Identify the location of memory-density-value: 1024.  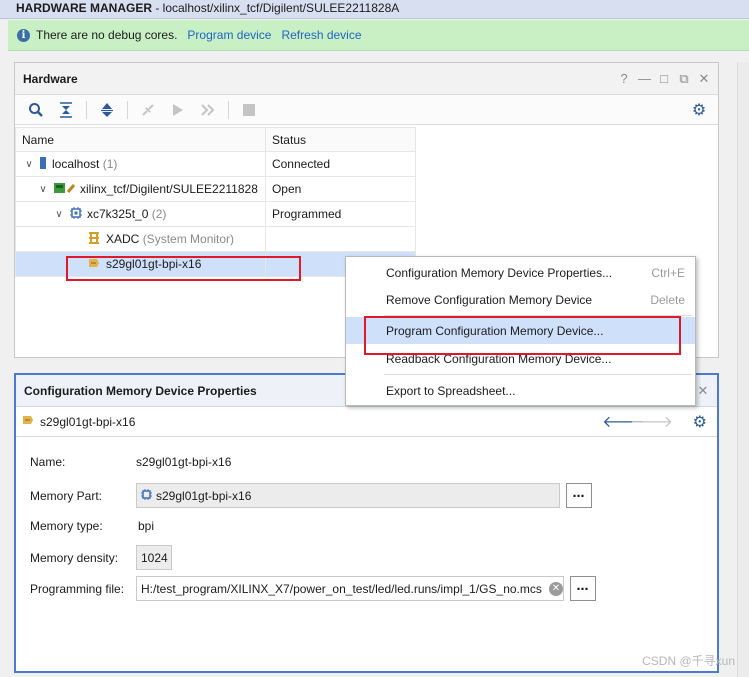
(154, 557).